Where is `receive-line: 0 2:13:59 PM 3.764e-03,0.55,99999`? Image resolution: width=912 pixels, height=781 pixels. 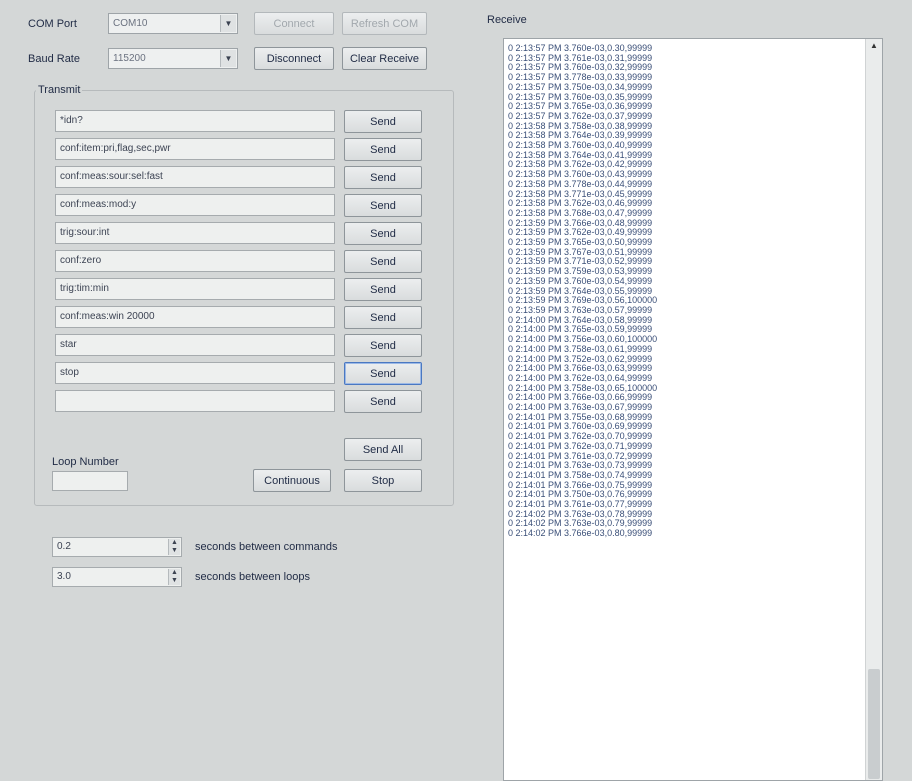
receive-line: 0 2:13:59 PM 3.764e-03,0.55,99999 is located at coordinates (580, 291).